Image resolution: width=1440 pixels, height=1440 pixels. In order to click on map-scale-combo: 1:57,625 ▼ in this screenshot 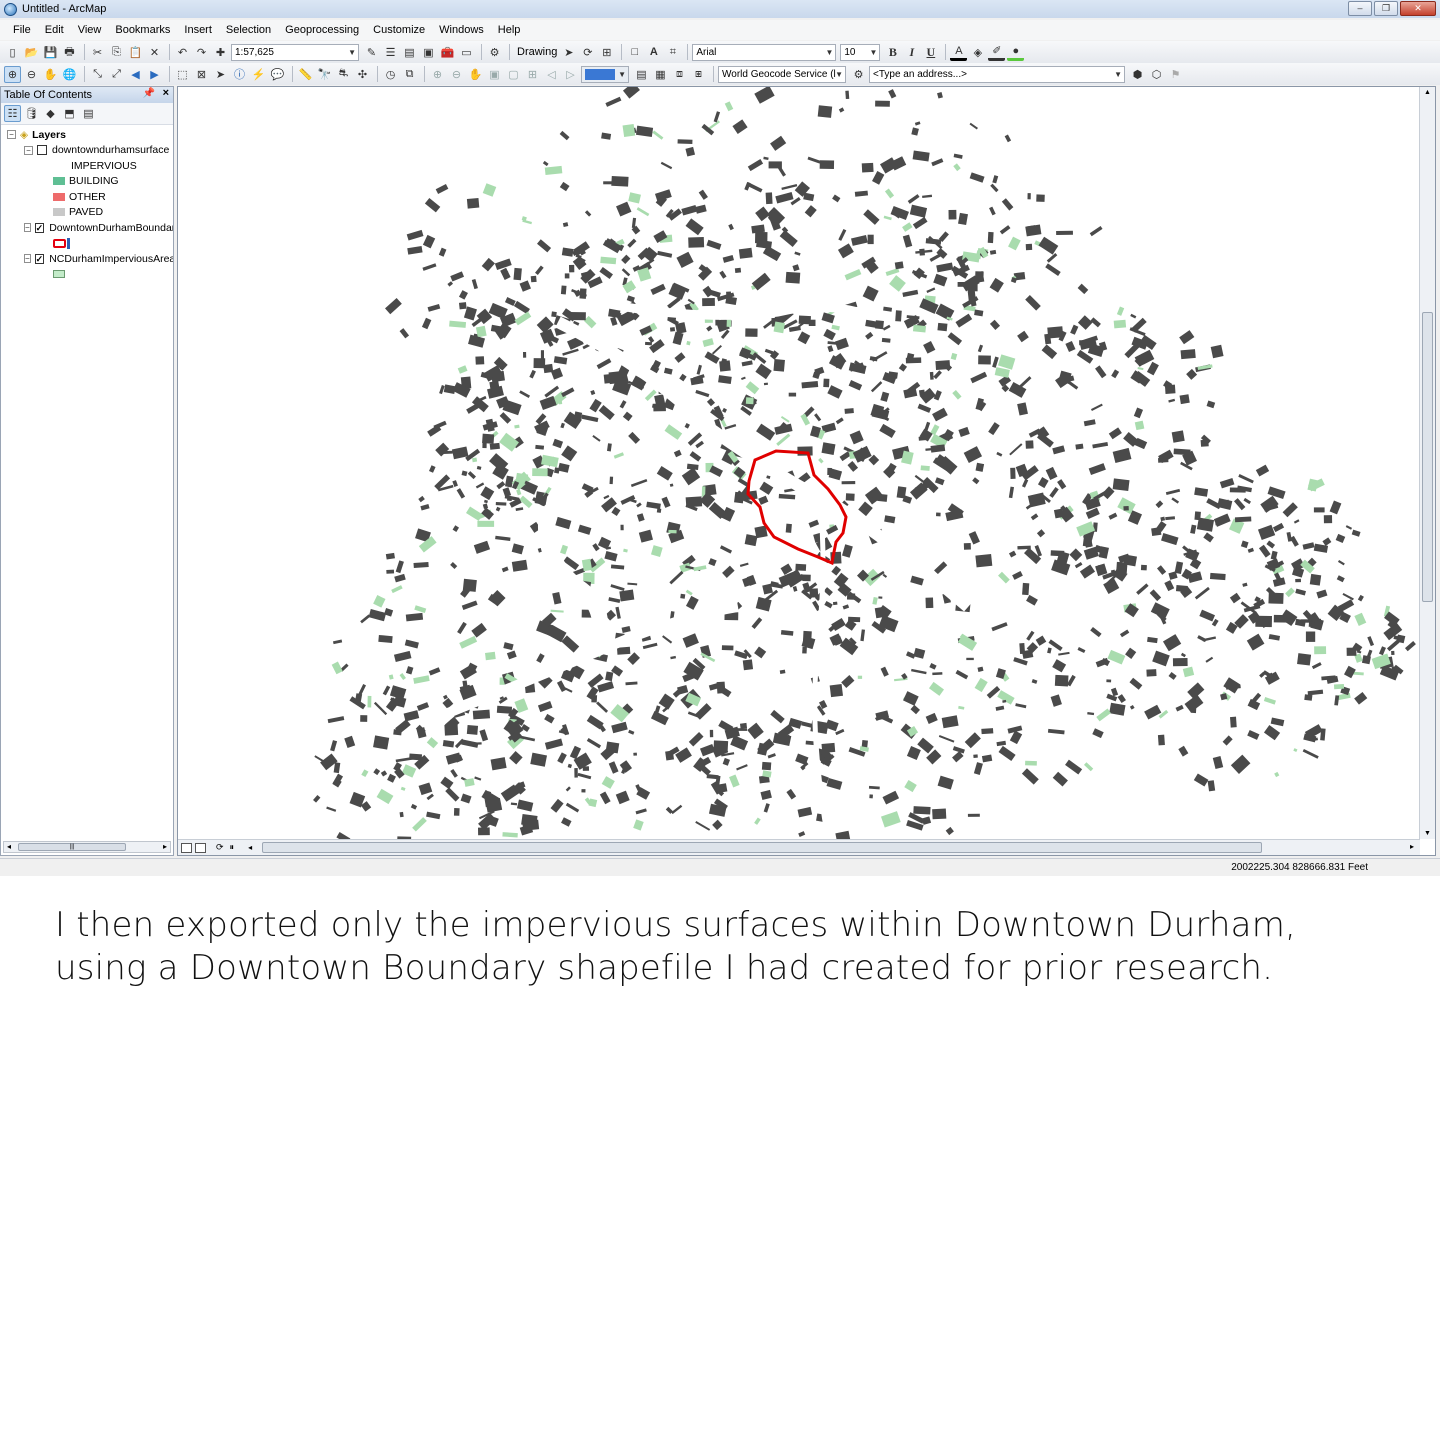, I will do `click(295, 52)`.